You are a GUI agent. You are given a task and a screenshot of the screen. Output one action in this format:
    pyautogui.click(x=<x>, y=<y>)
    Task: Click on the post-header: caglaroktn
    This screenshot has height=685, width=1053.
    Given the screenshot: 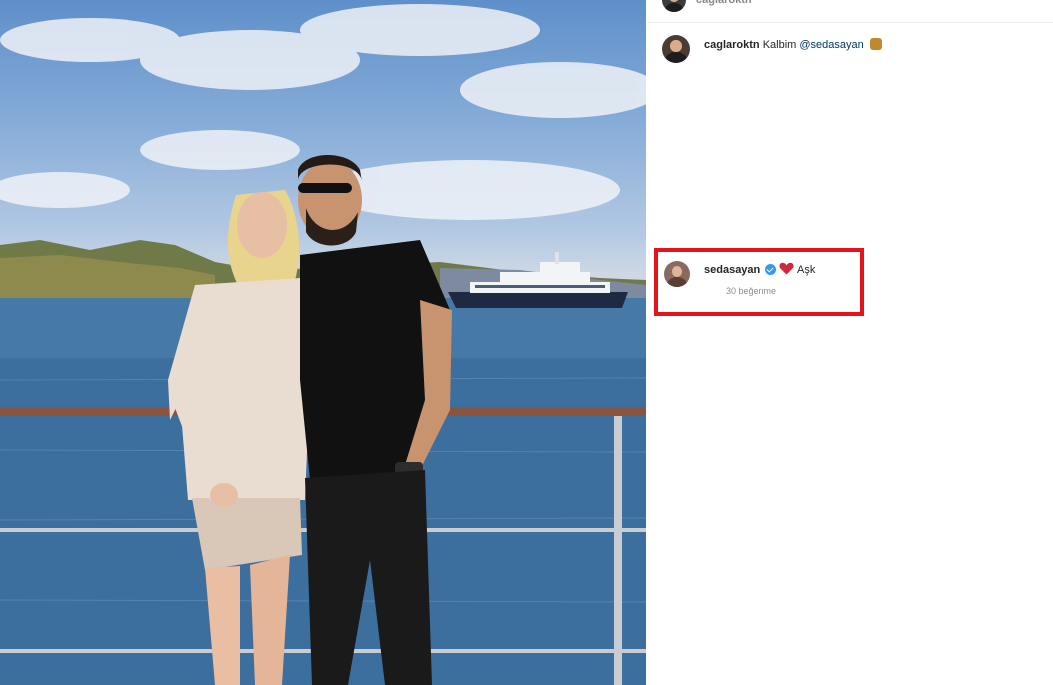 What is the action you would take?
    pyautogui.click(x=849, y=11)
    